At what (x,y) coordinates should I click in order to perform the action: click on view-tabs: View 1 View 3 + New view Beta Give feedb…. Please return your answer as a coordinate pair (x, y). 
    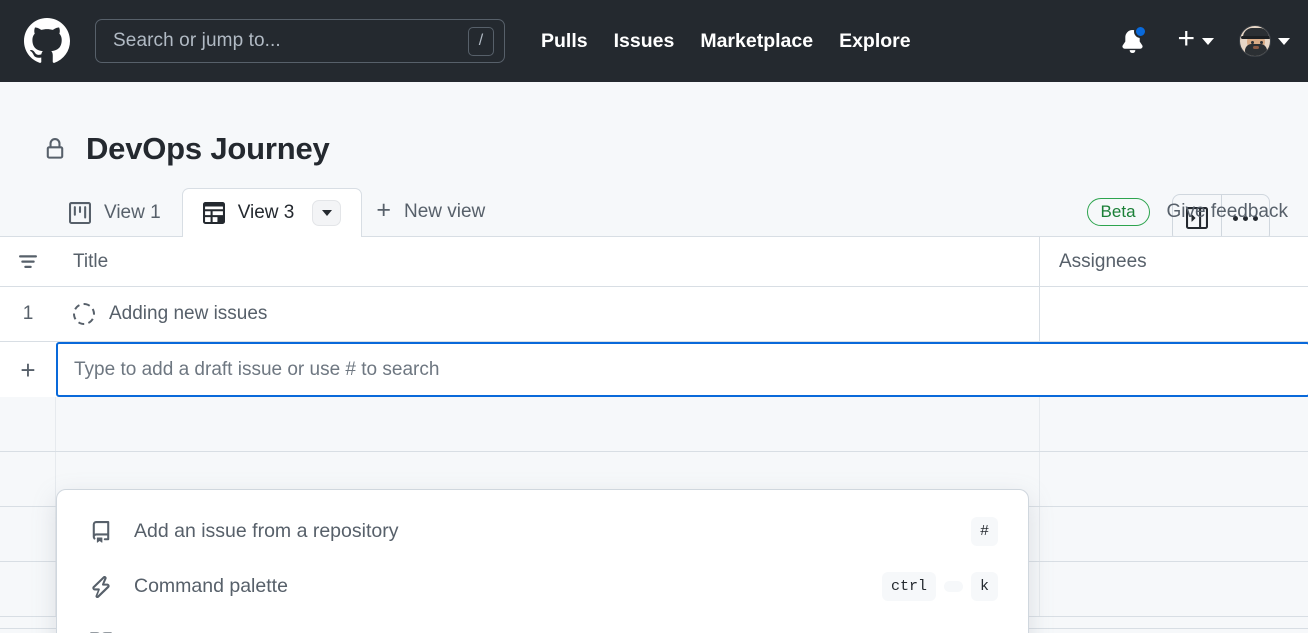
    Looking at the image, I should click on (654, 208).